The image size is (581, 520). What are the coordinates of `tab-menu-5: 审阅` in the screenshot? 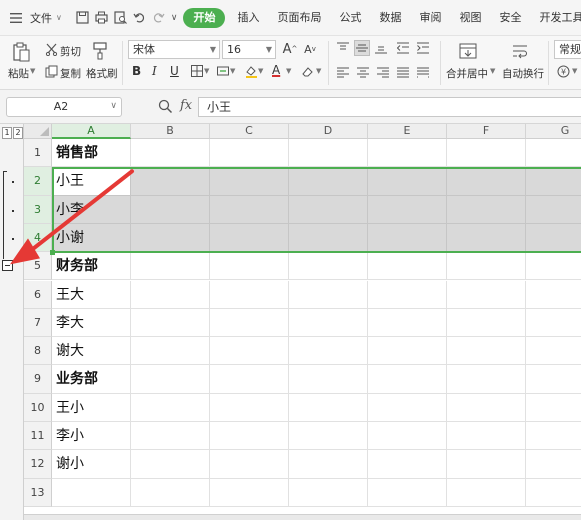 It's located at (430, 18).